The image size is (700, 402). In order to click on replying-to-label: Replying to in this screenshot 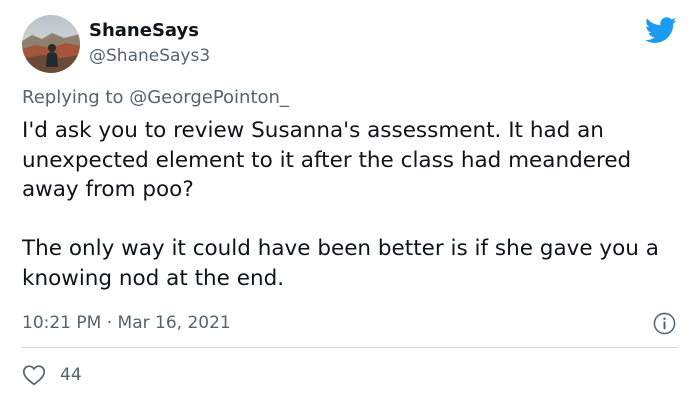, I will do `click(76, 97)`.